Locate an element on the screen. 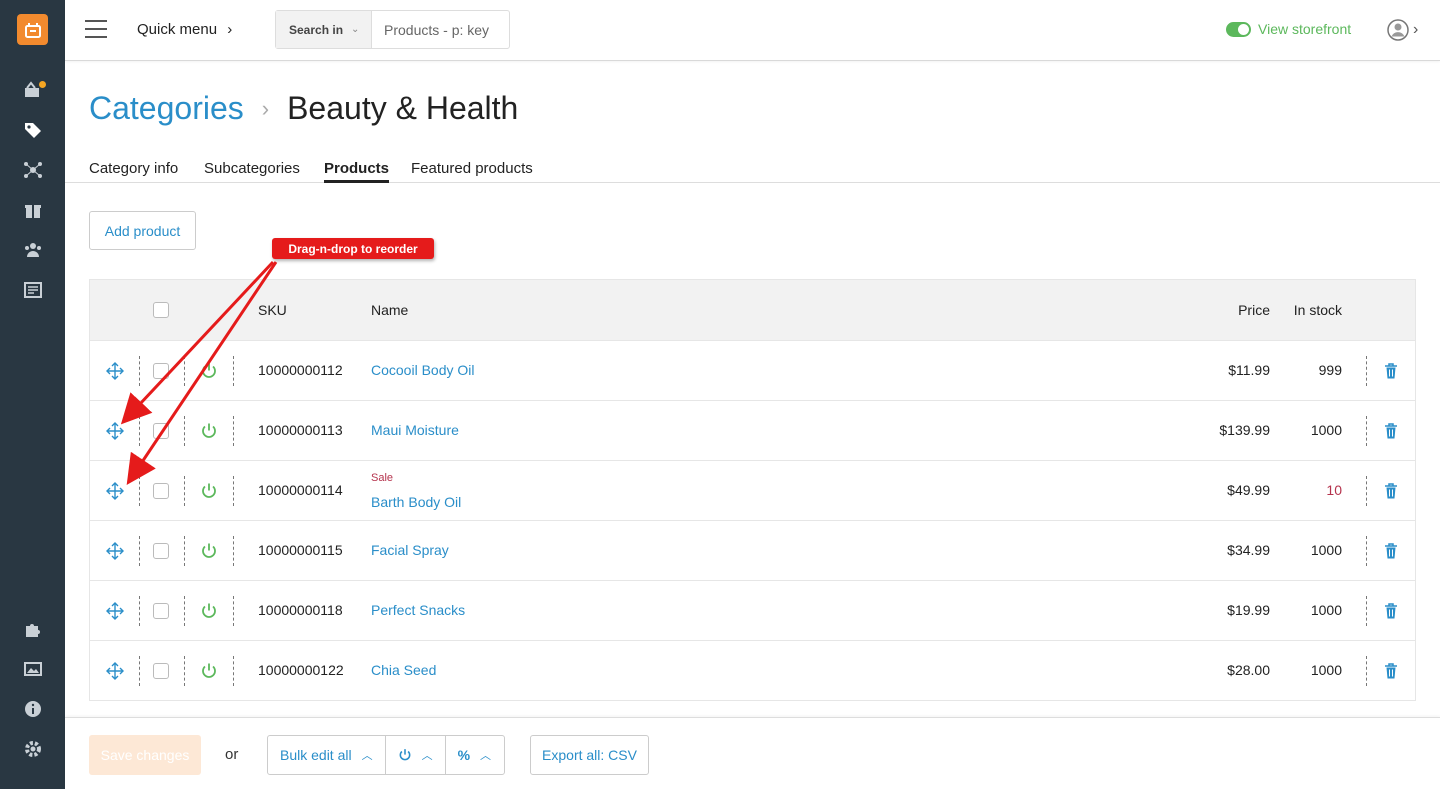  images-icon is located at coordinates (32, 669).